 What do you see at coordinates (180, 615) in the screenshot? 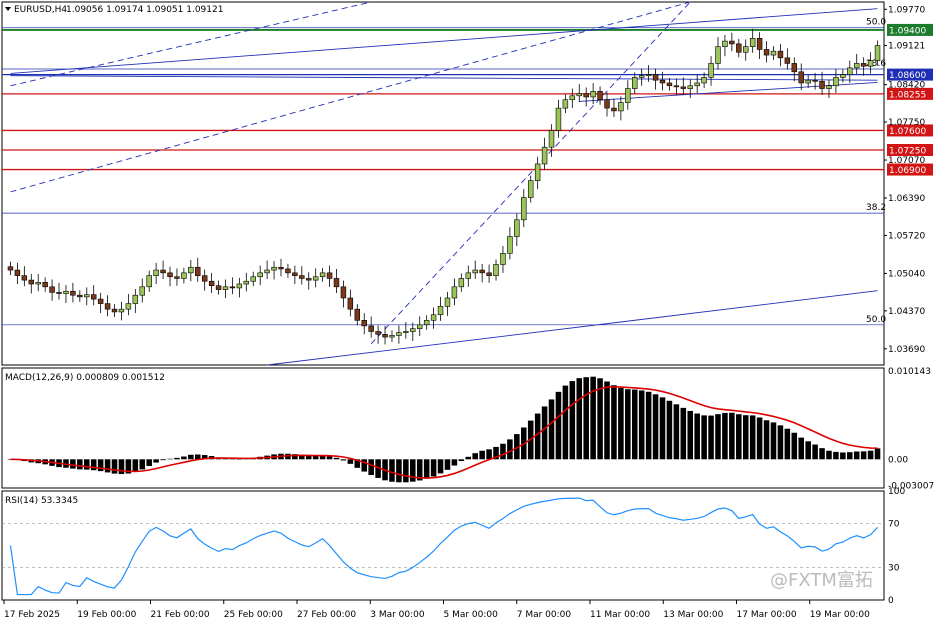
I see `time-tick-label: 21 Feb 00:00` at bounding box center [180, 615].